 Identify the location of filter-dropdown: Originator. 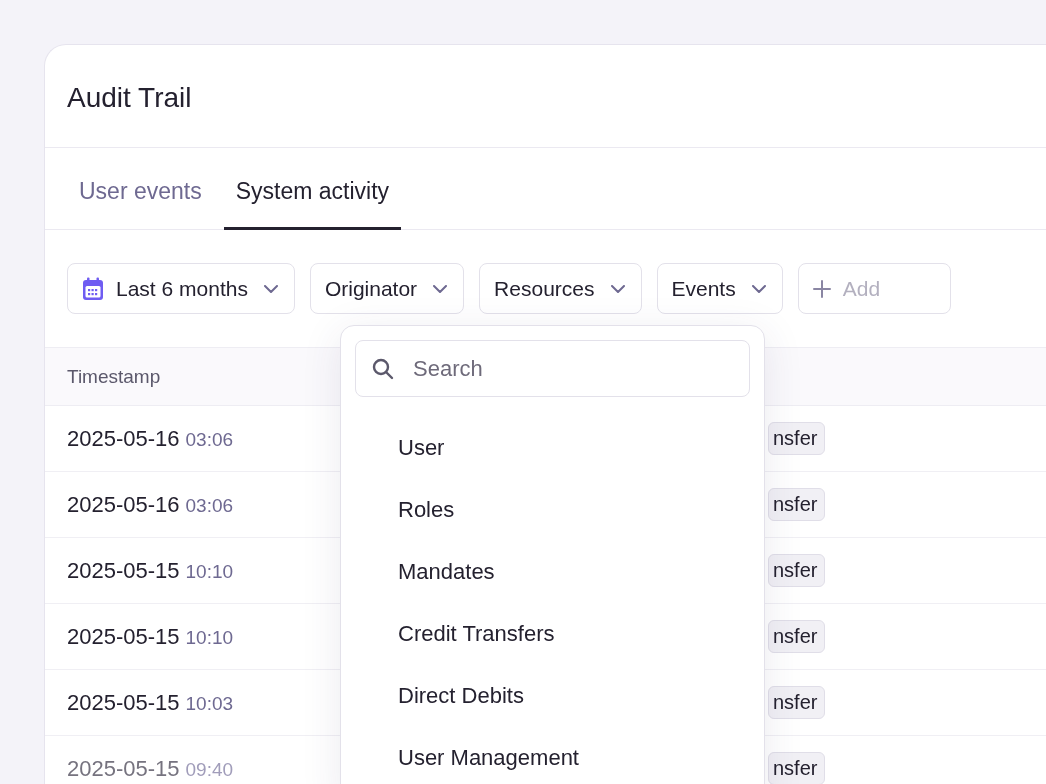
(387, 288).